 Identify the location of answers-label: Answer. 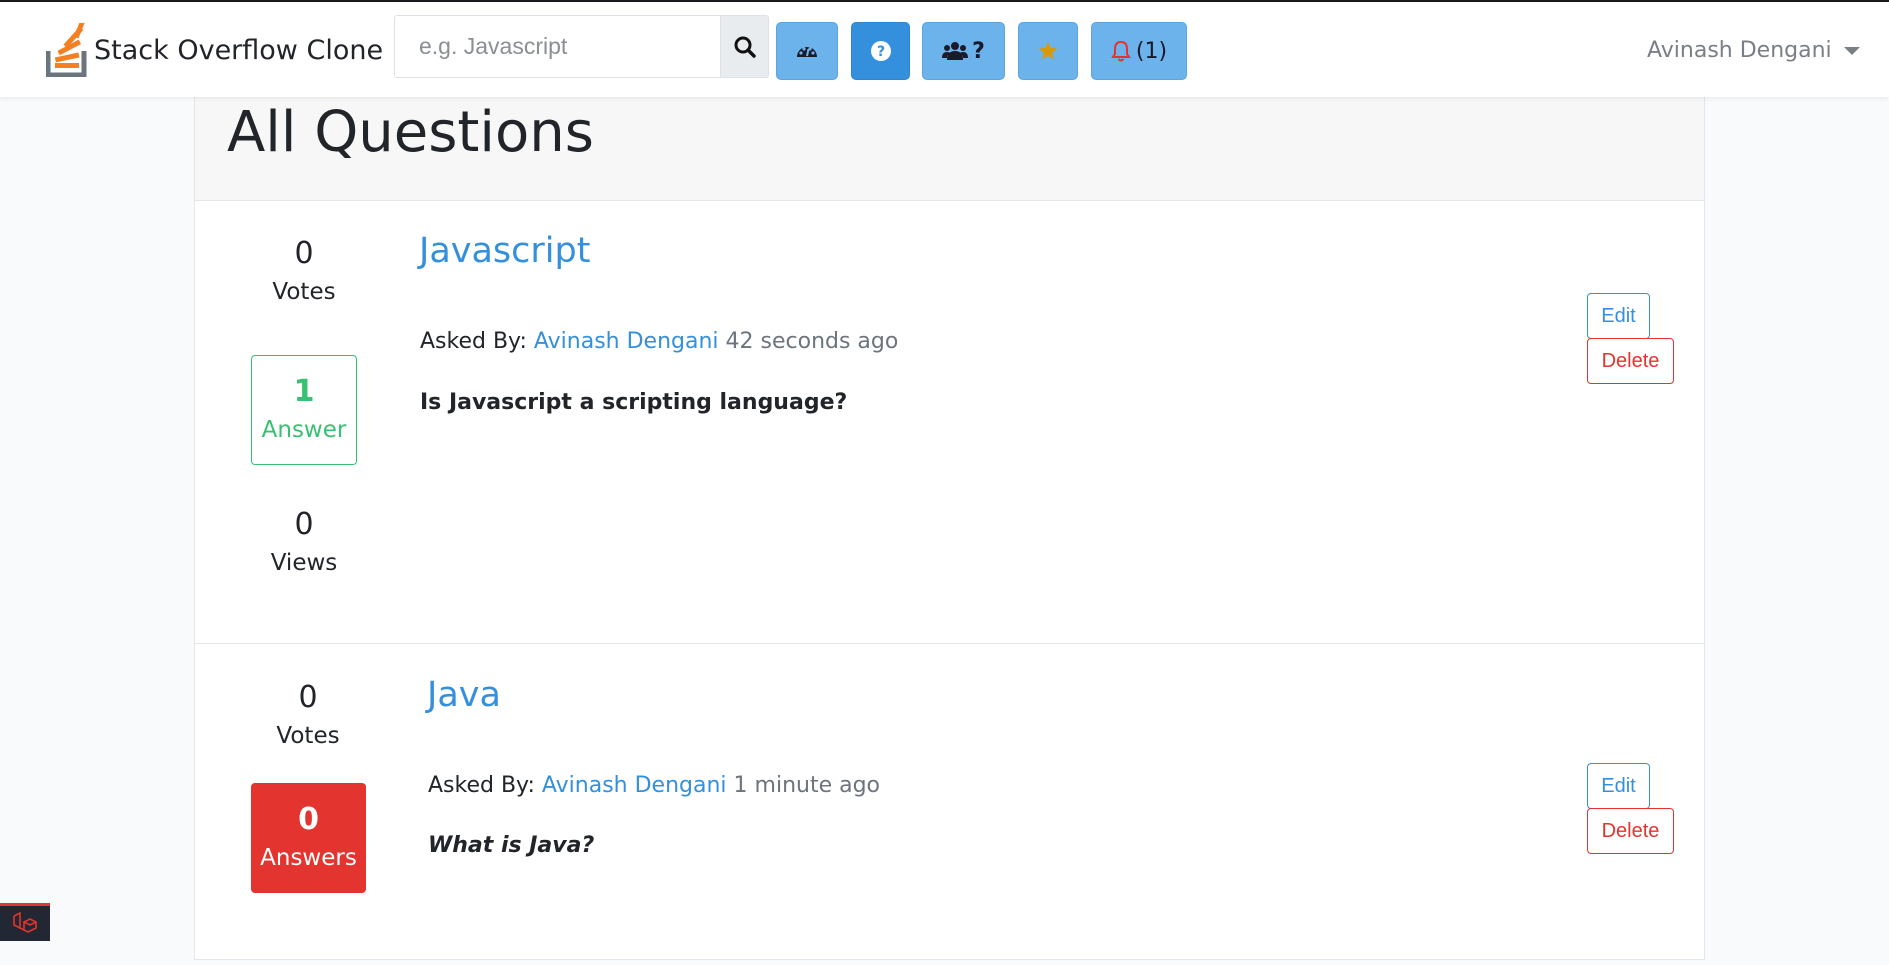
(304, 430).